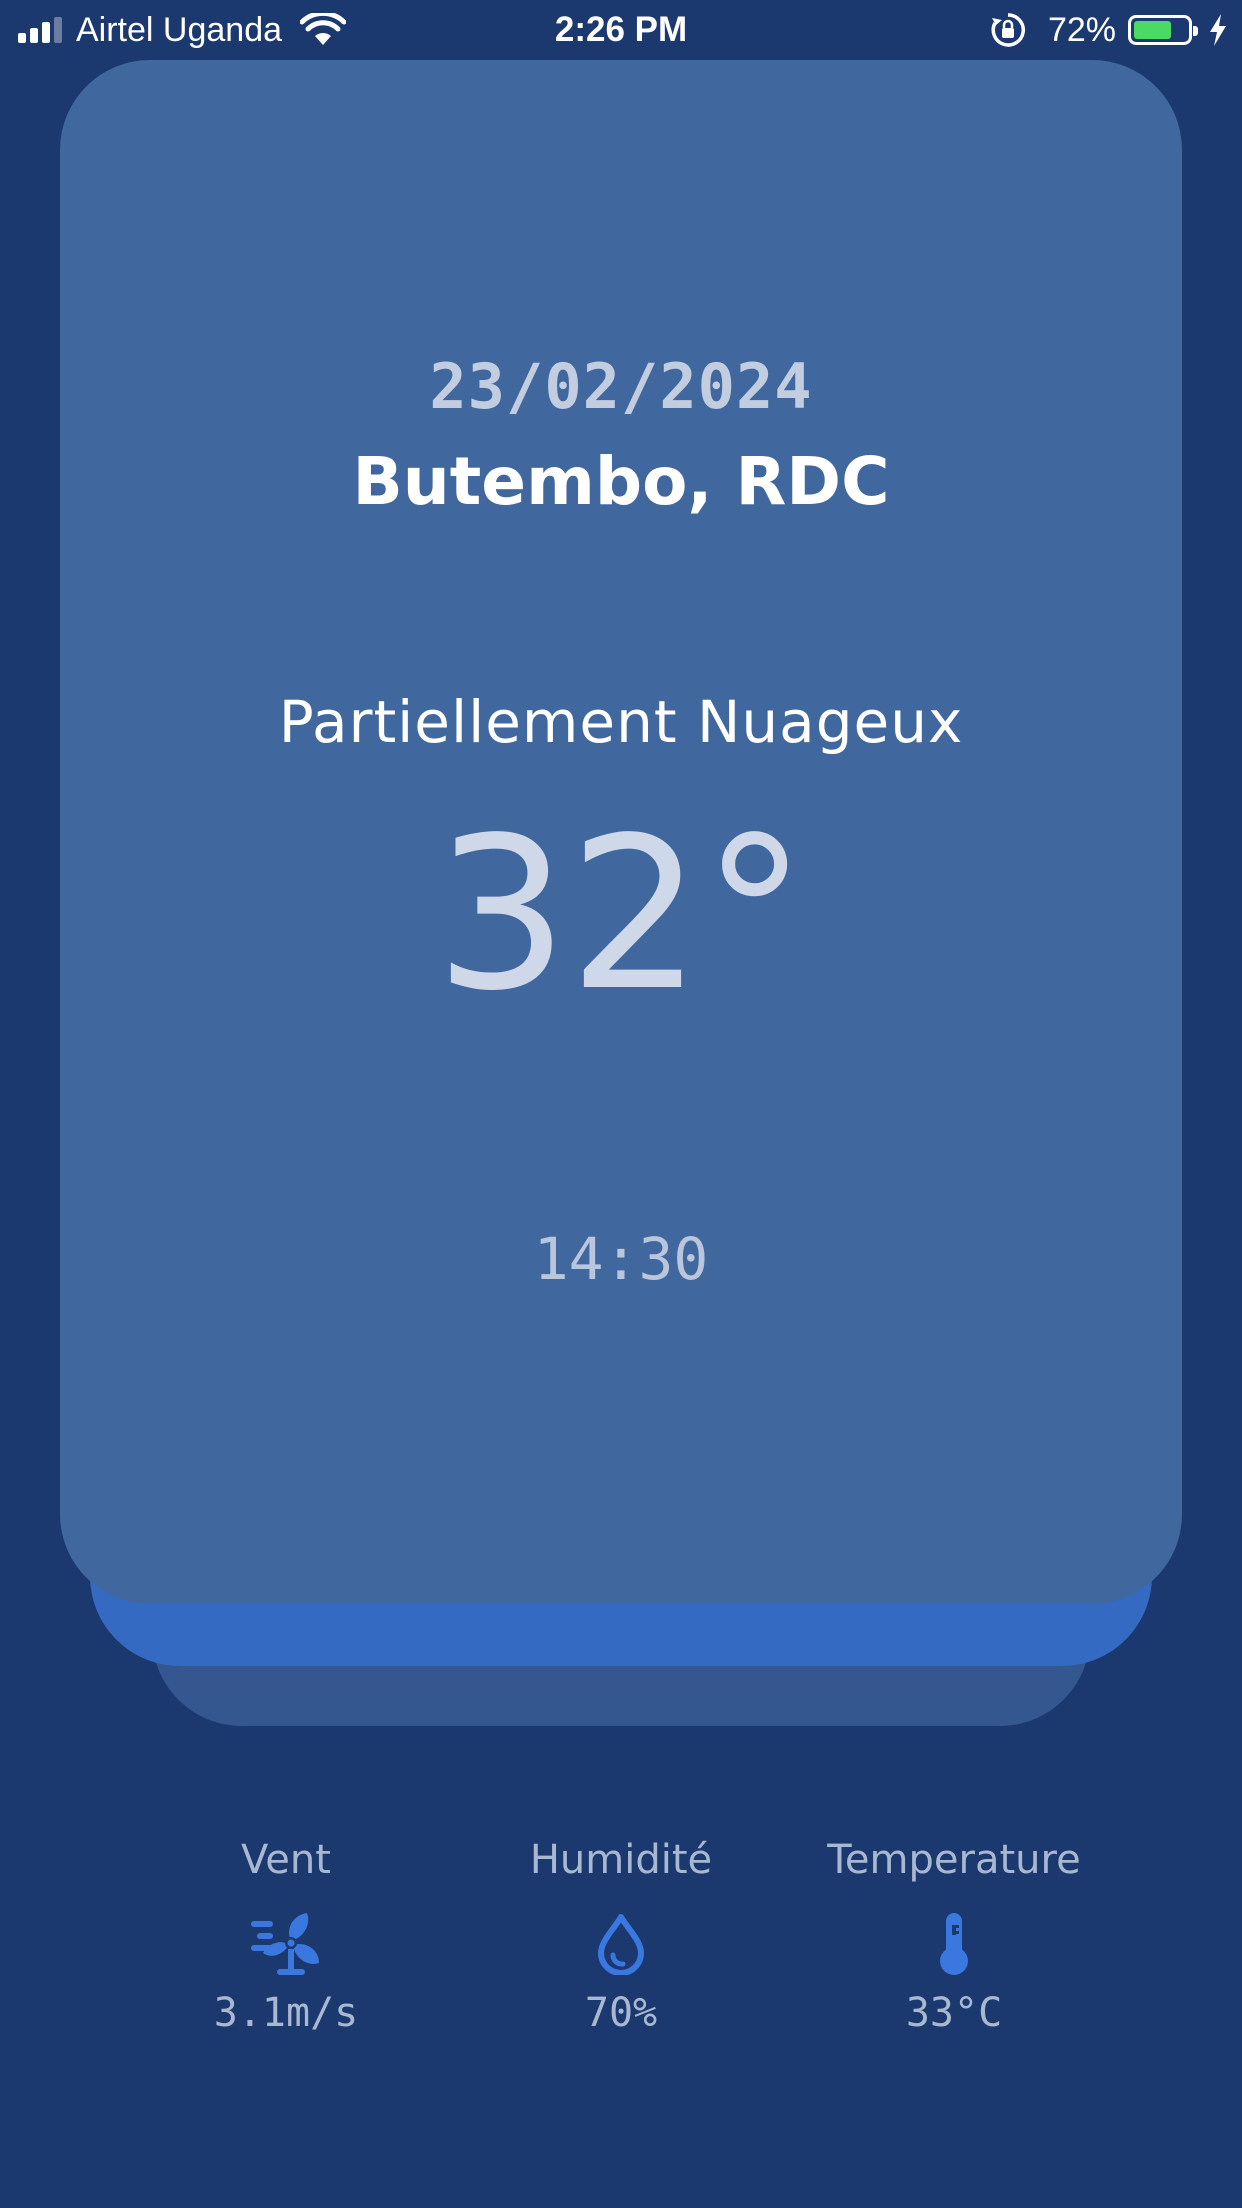 The image size is (1242, 2208). I want to click on stat-temperature: Temperature 33°C, so click(954, 1933).